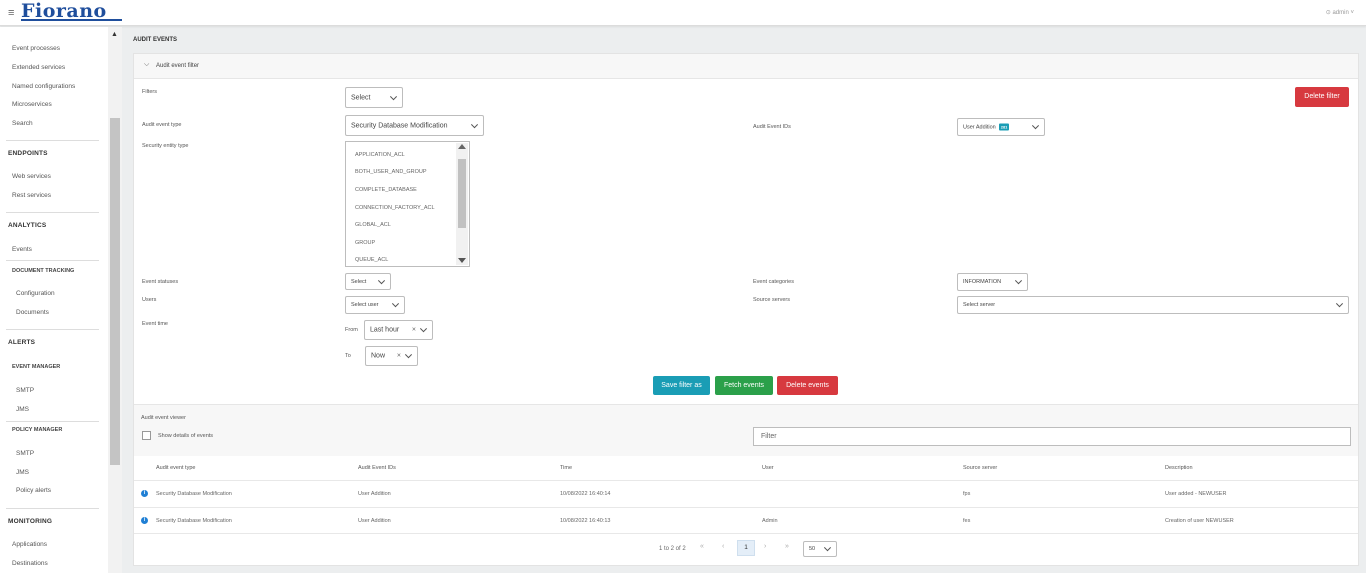 The image size is (1366, 573). What do you see at coordinates (979, 305) in the screenshot?
I see `servers-value: Select server` at bounding box center [979, 305].